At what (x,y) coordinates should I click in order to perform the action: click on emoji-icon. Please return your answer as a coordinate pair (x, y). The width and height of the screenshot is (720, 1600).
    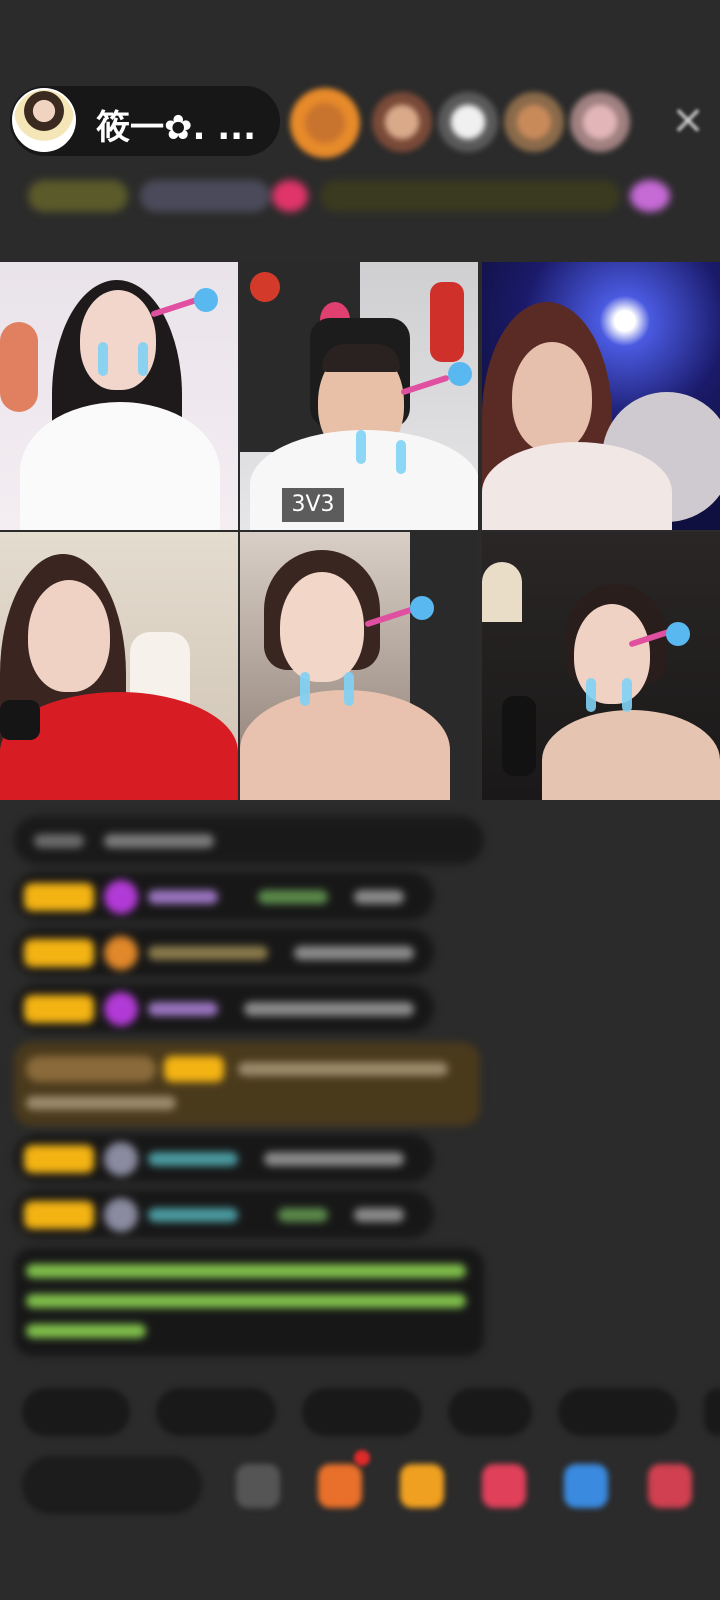
    Looking at the image, I should click on (258, 1486).